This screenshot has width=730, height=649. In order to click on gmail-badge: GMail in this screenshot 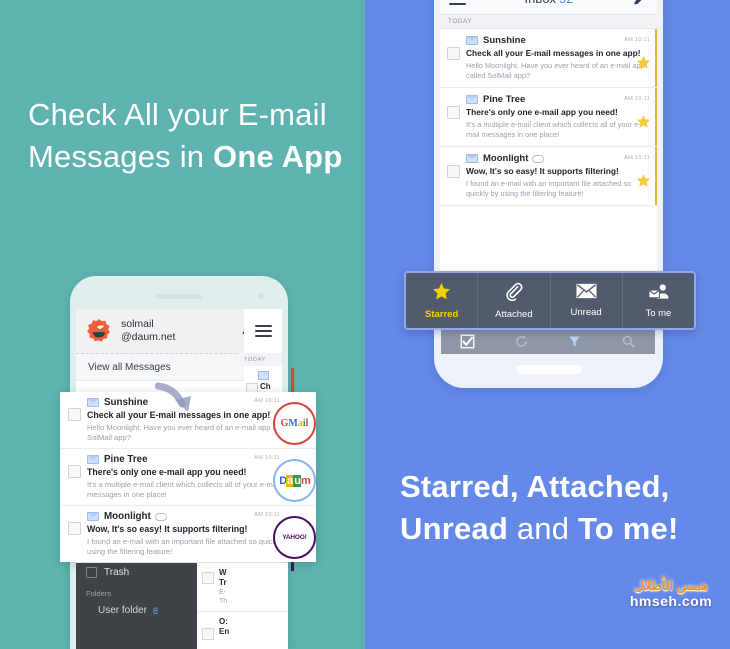, I will do `click(294, 423)`.